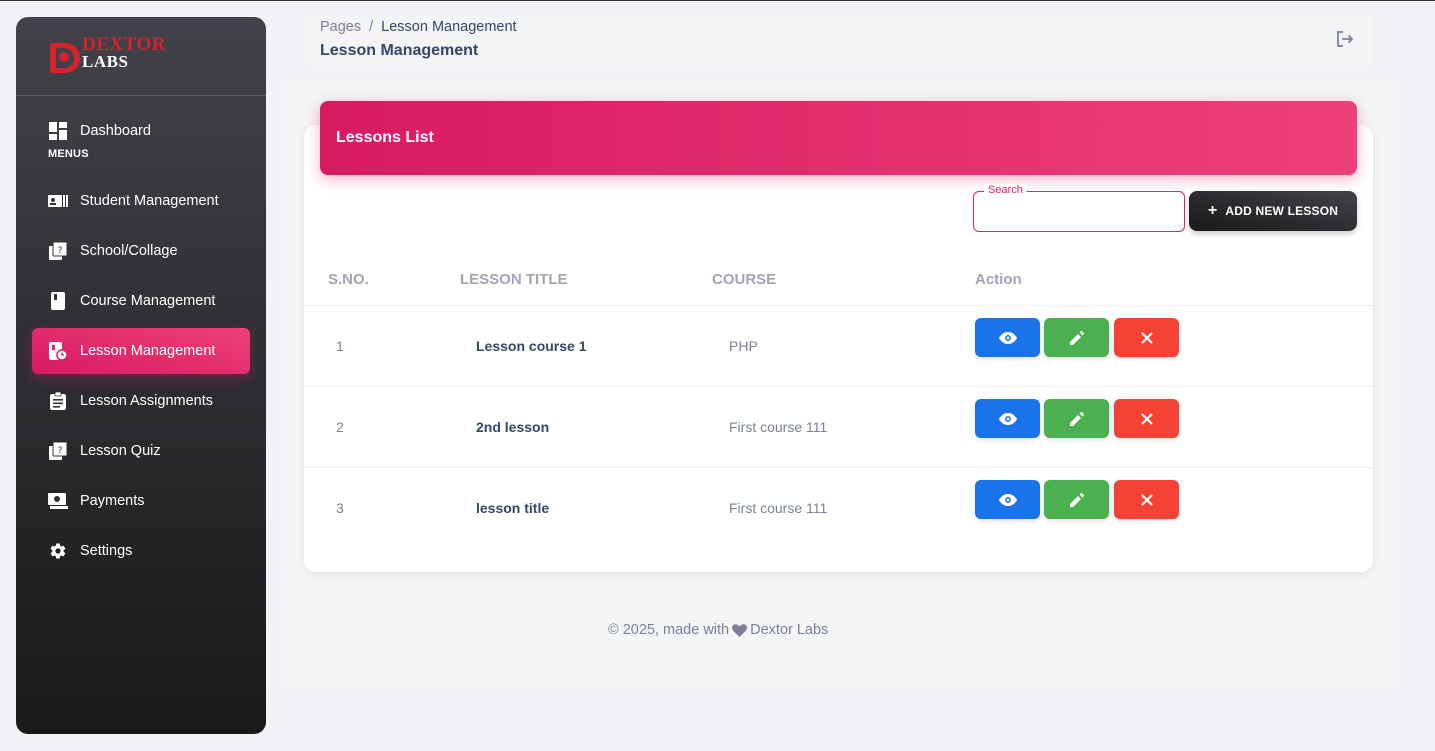 The image size is (1435, 751). Describe the element at coordinates (789, 630) in the screenshot. I see `footer-brand-link: Dextor Labs` at that location.